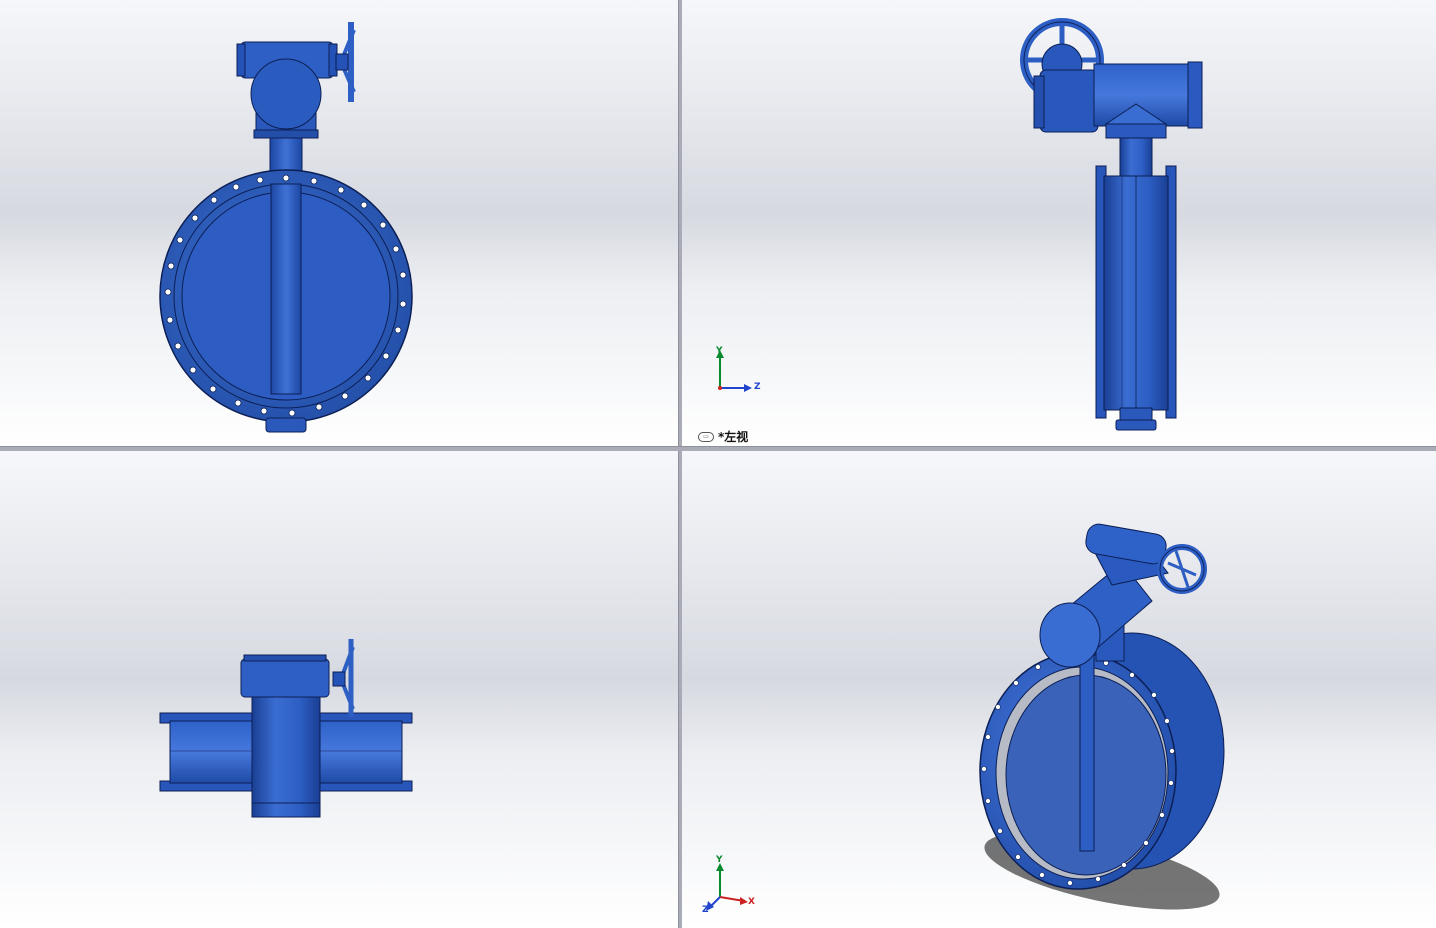 The width and height of the screenshot is (1436, 928). Describe the element at coordinates (742, 371) in the screenshot. I see `coordinate-triad: Y Z` at that location.